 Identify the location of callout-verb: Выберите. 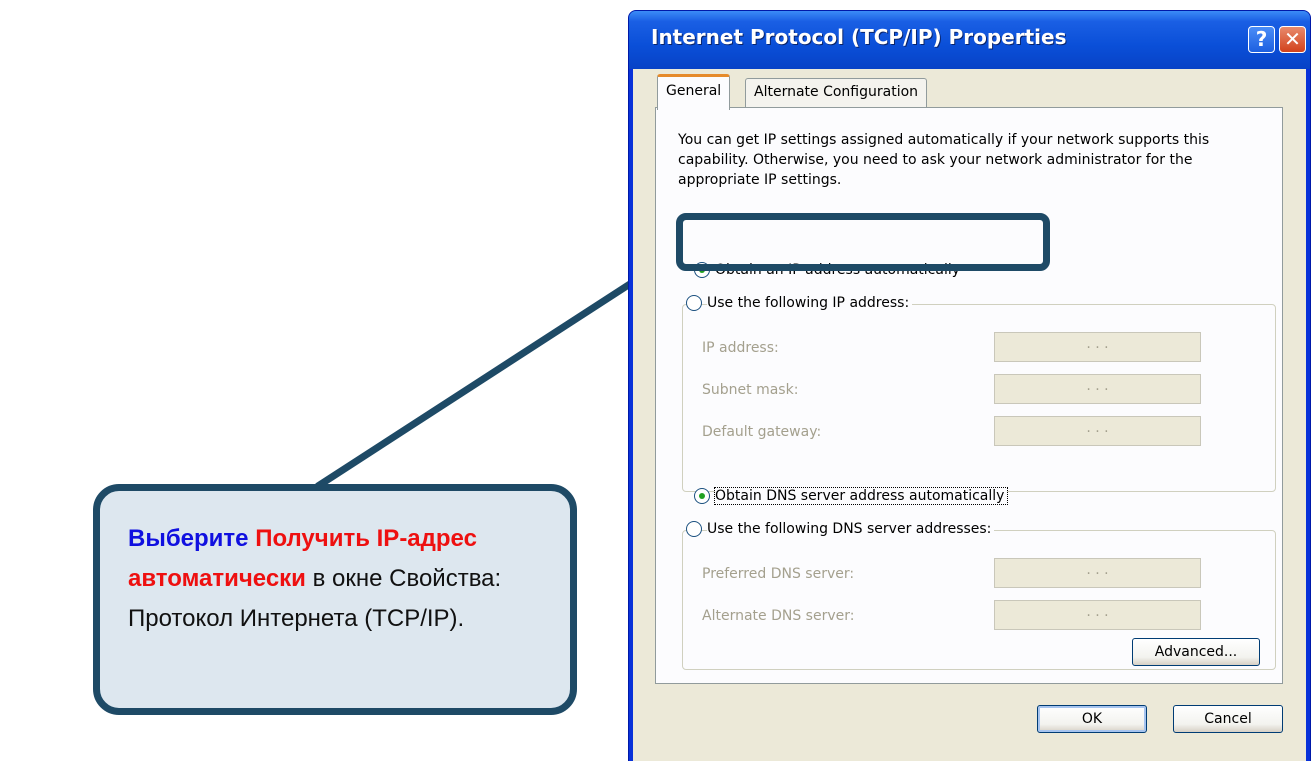
(188, 538).